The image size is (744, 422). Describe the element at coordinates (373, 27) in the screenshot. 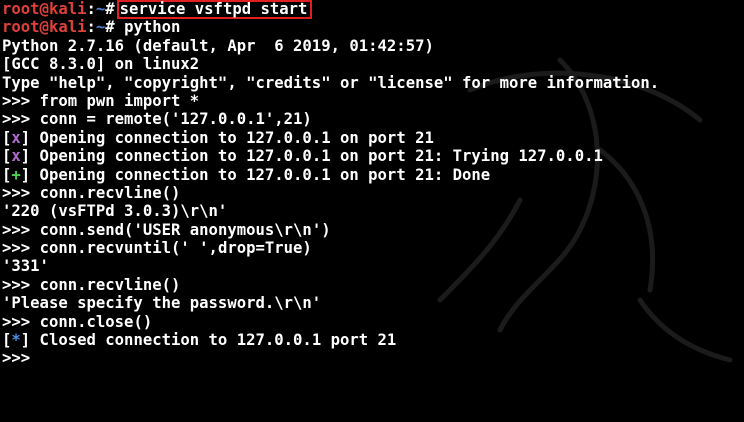

I see `terminal-line-python-command: root@kali:~# python` at that location.